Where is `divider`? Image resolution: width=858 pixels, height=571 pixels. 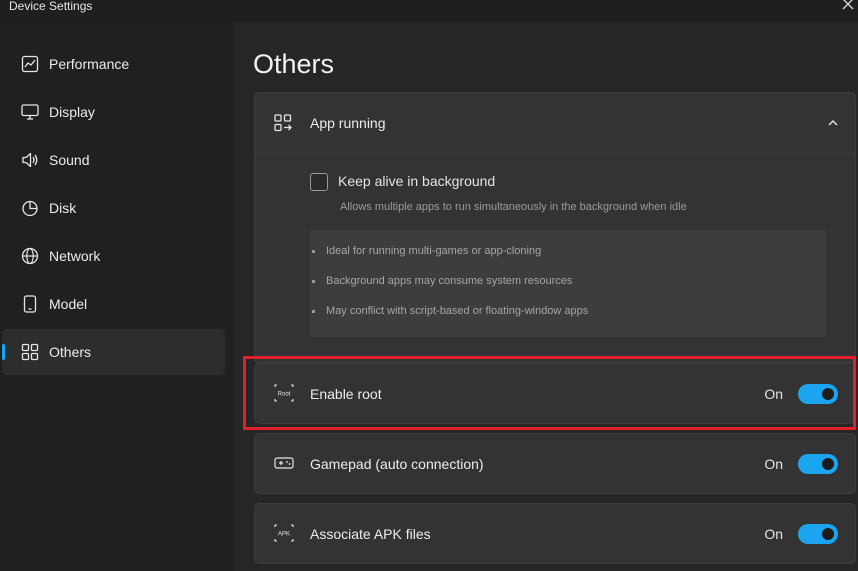 divider is located at coordinates (555, 153).